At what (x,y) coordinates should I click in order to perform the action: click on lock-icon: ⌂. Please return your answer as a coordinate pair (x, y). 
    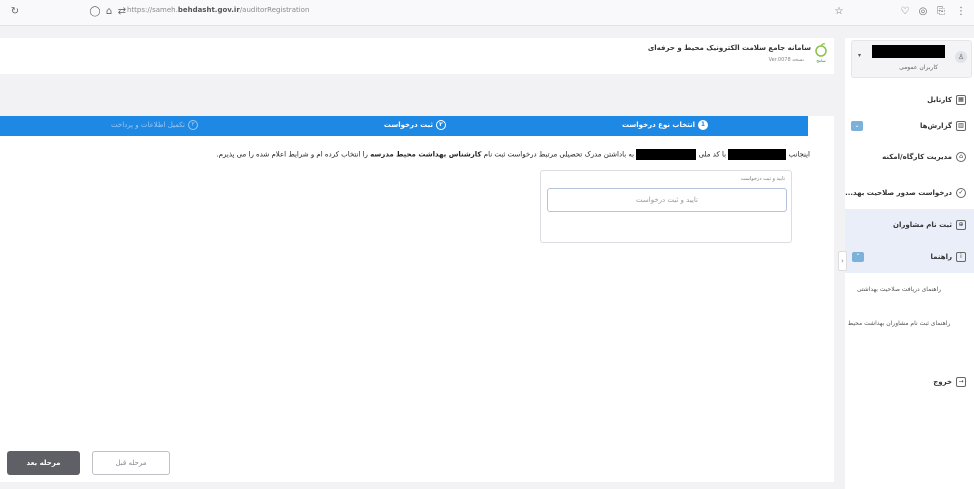
    Looking at the image, I should click on (109, 12).